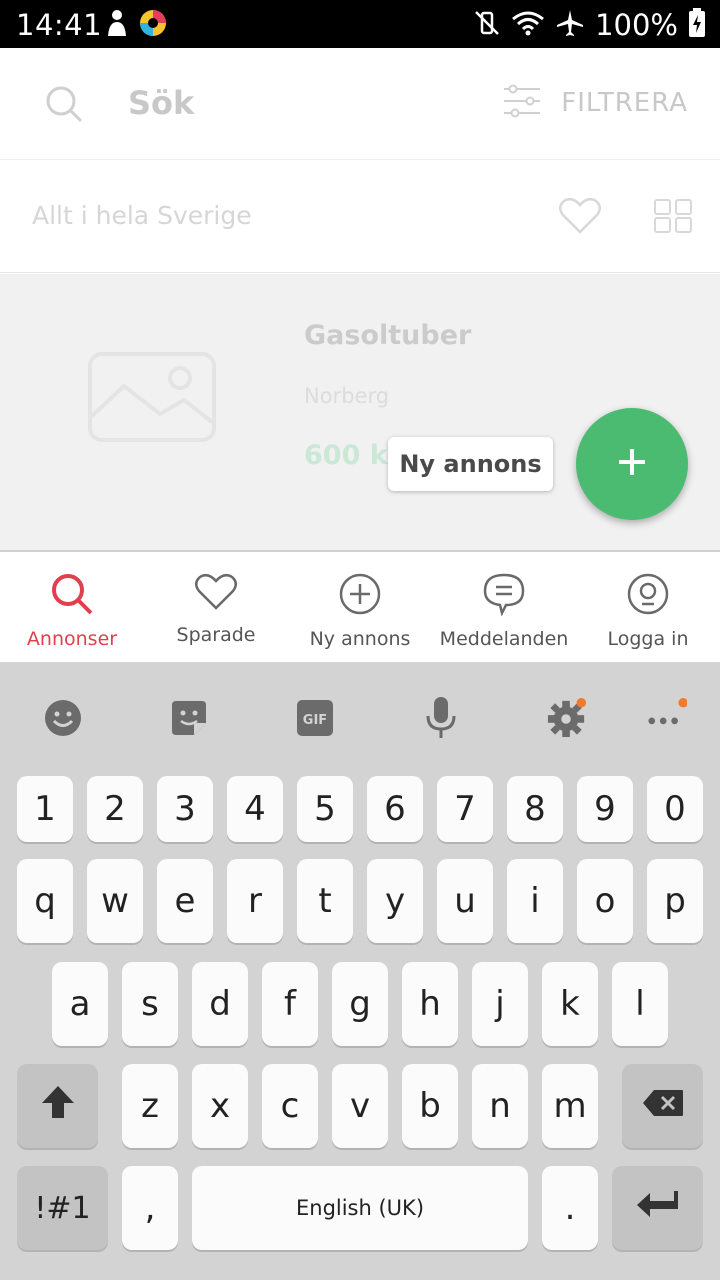  I want to click on key-r: r, so click(255, 901).